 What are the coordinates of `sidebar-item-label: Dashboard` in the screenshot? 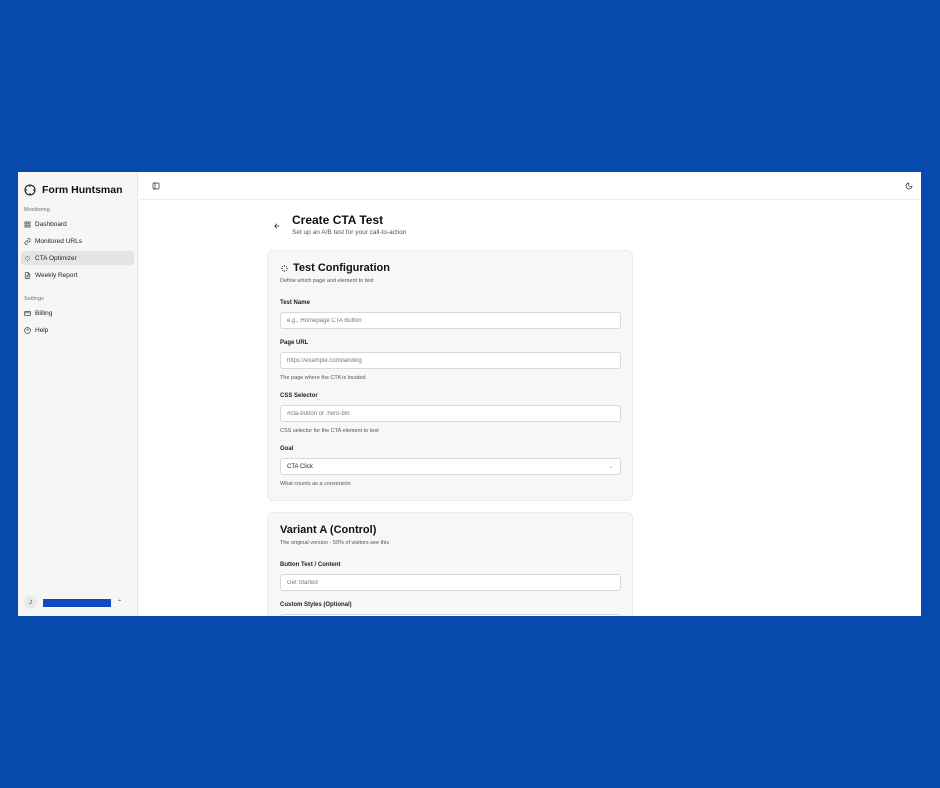 It's located at (51, 224).